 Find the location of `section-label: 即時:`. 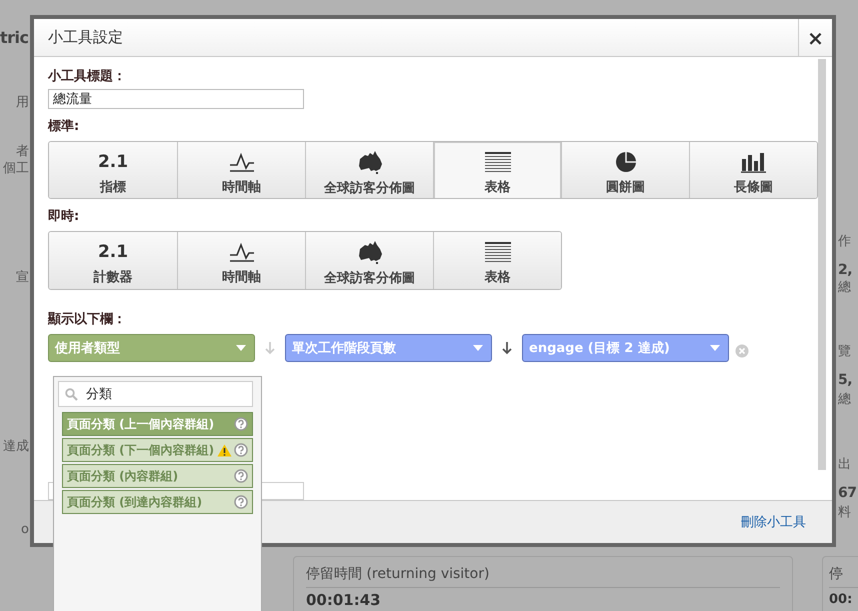

section-label: 即時: is located at coordinates (64, 217).